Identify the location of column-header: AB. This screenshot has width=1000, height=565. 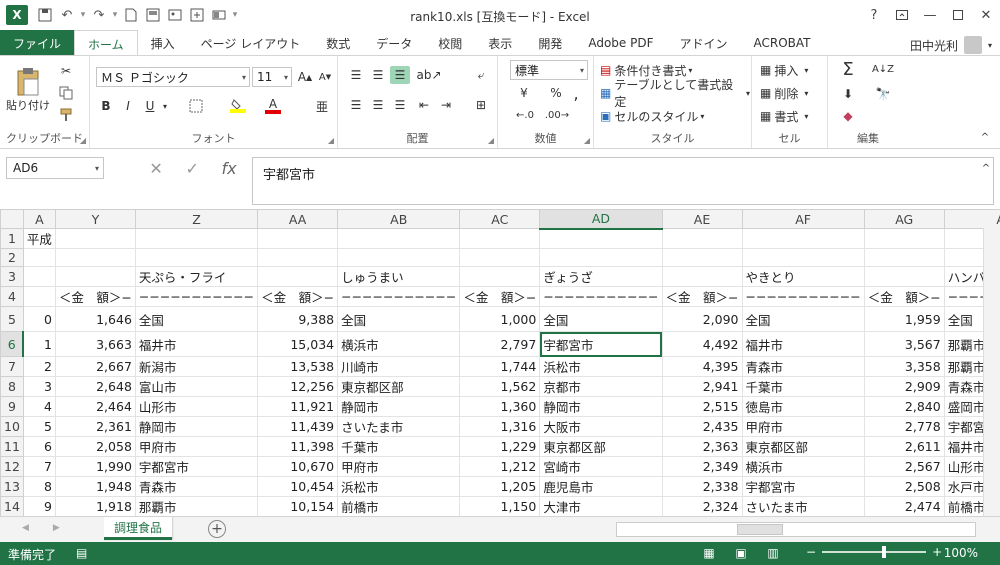
(399, 219).